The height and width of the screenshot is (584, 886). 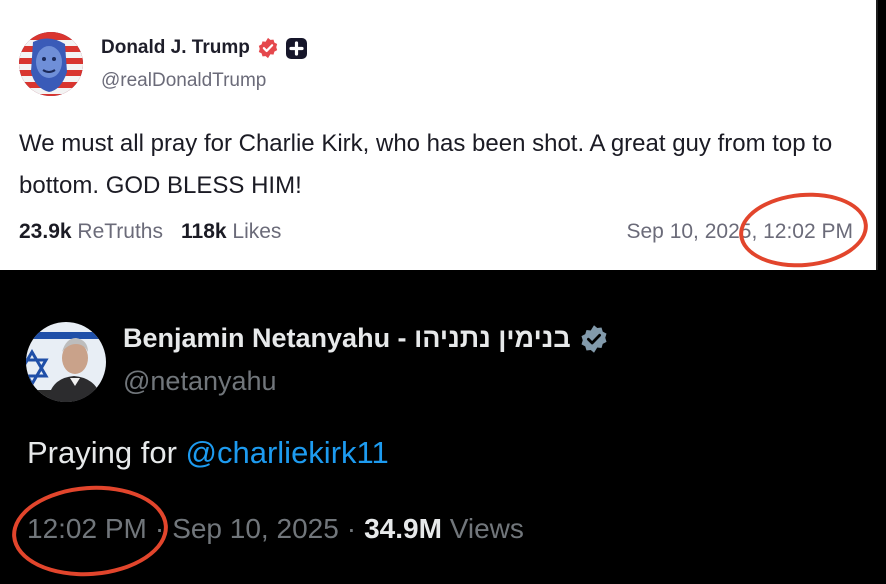 I want to click on views-stat: 34.9M Views, so click(x=444, y=529).